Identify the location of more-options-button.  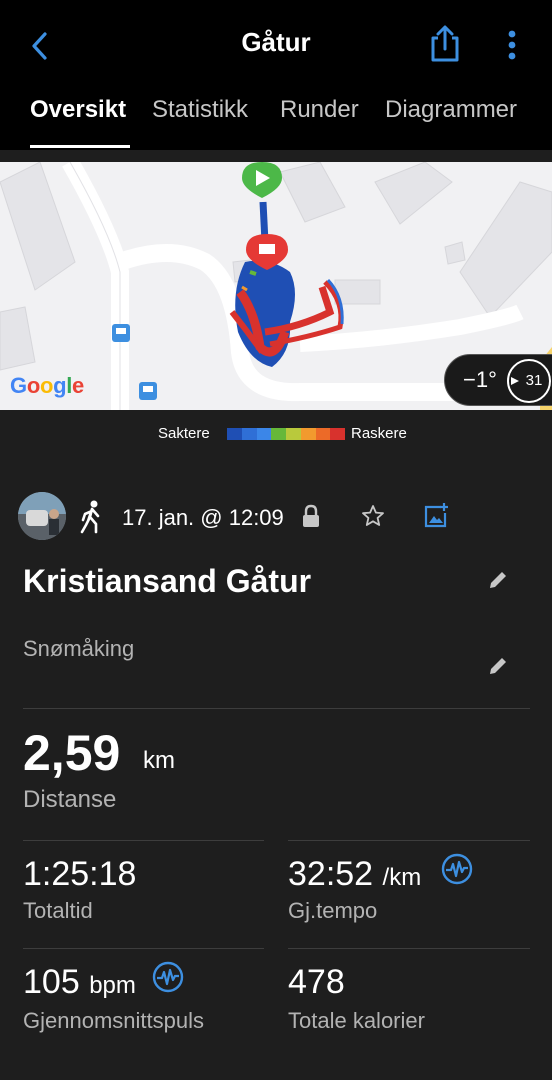
(512, 46).